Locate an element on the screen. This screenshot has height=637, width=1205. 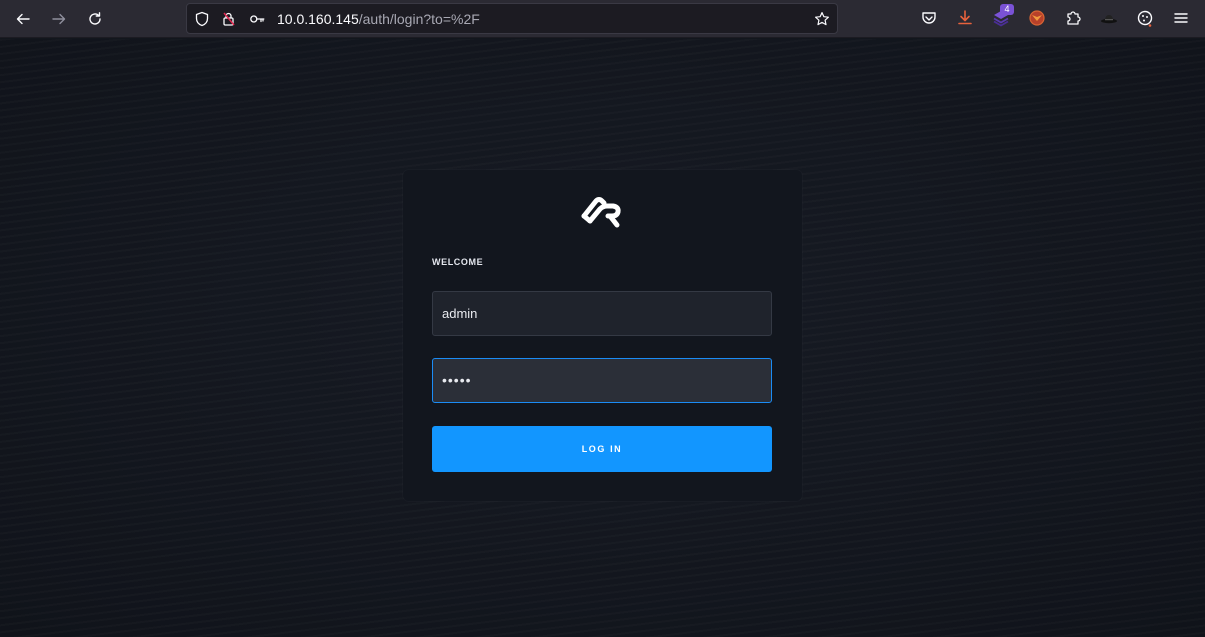
back-button is located at coordinates (23, 19).